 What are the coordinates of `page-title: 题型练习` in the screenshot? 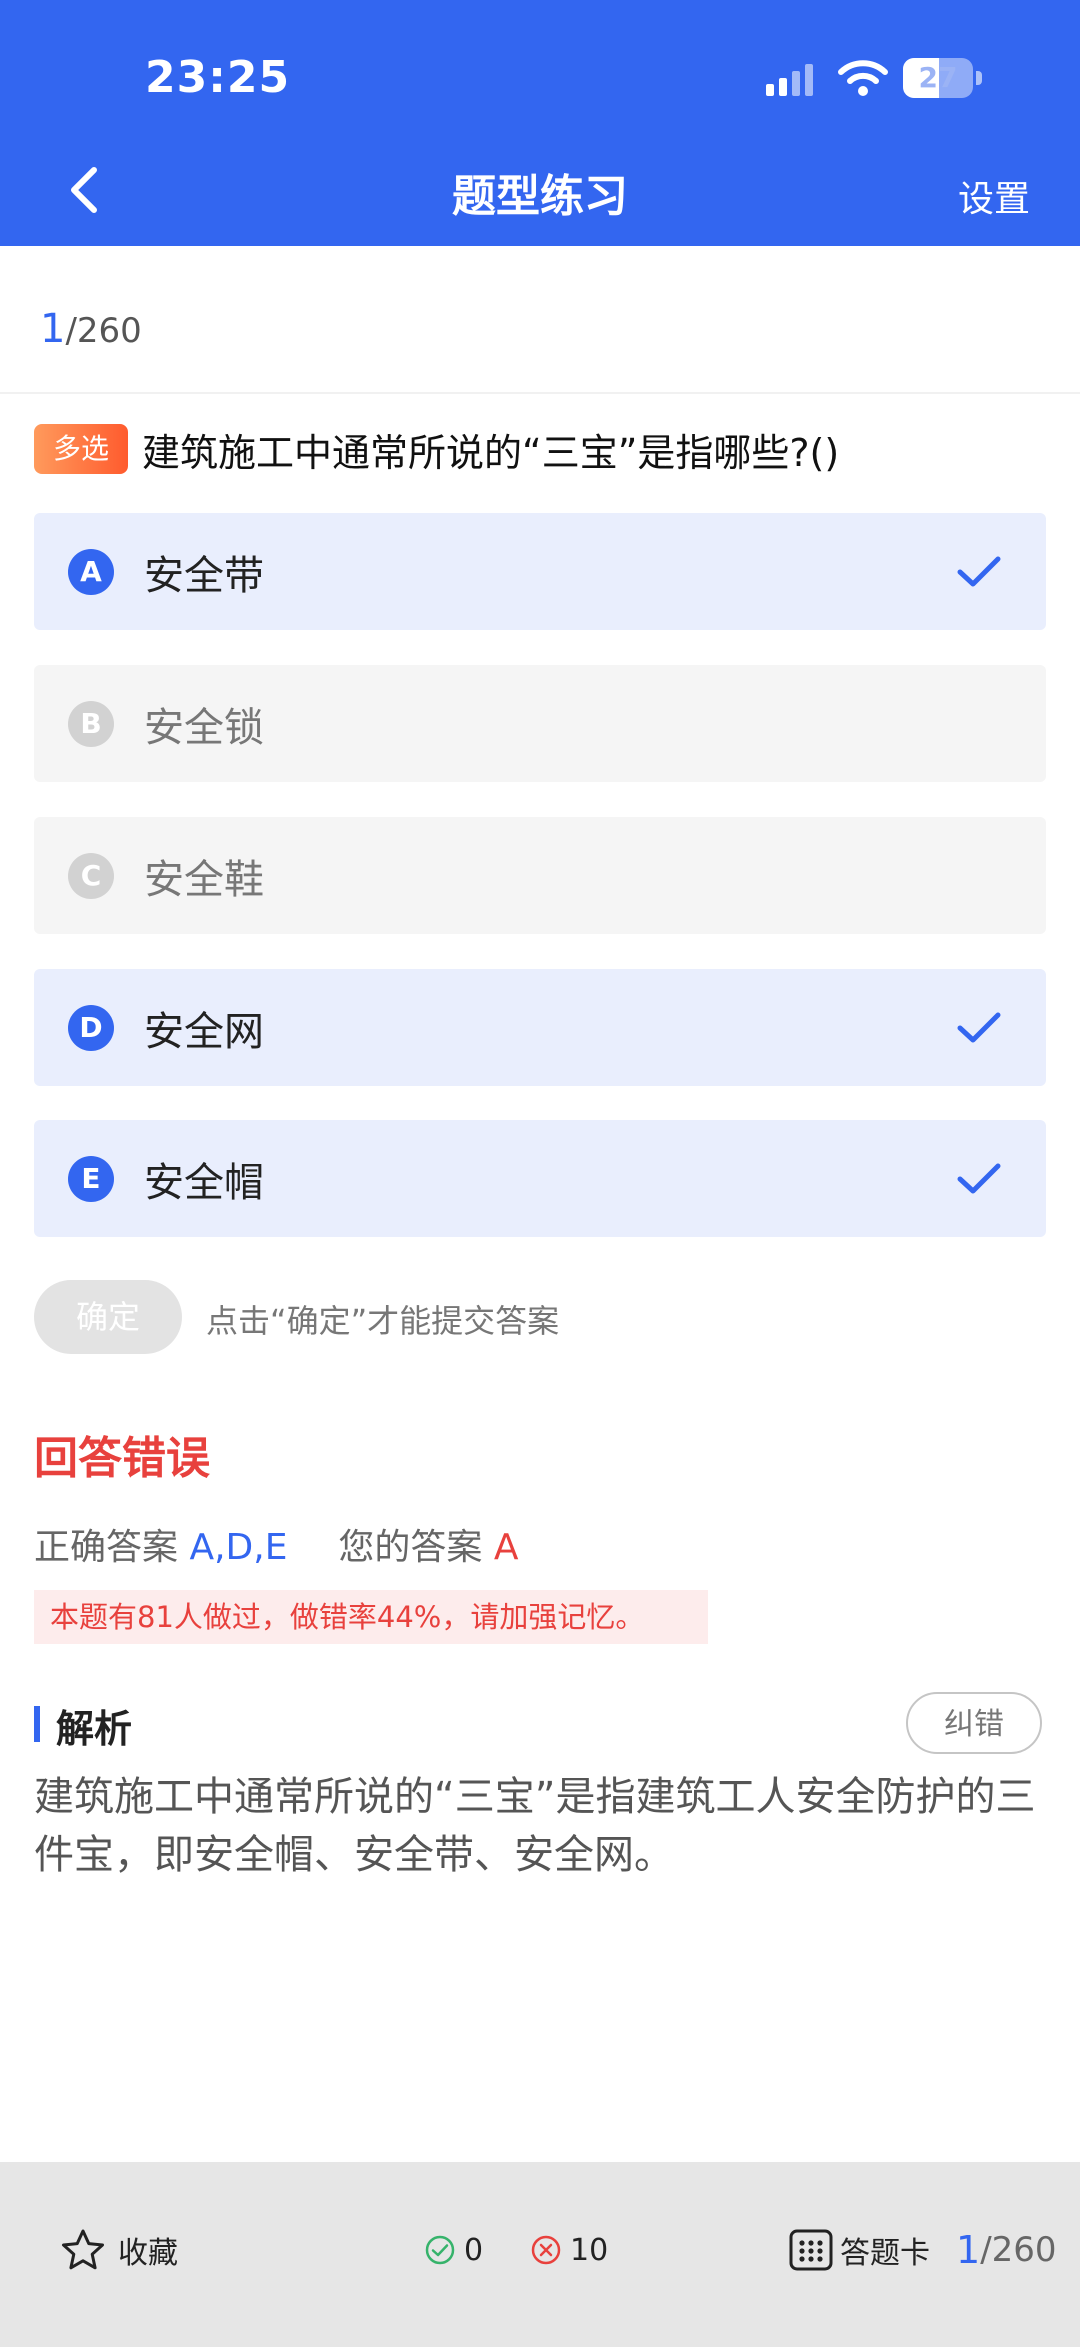 It's located at (540, 196).